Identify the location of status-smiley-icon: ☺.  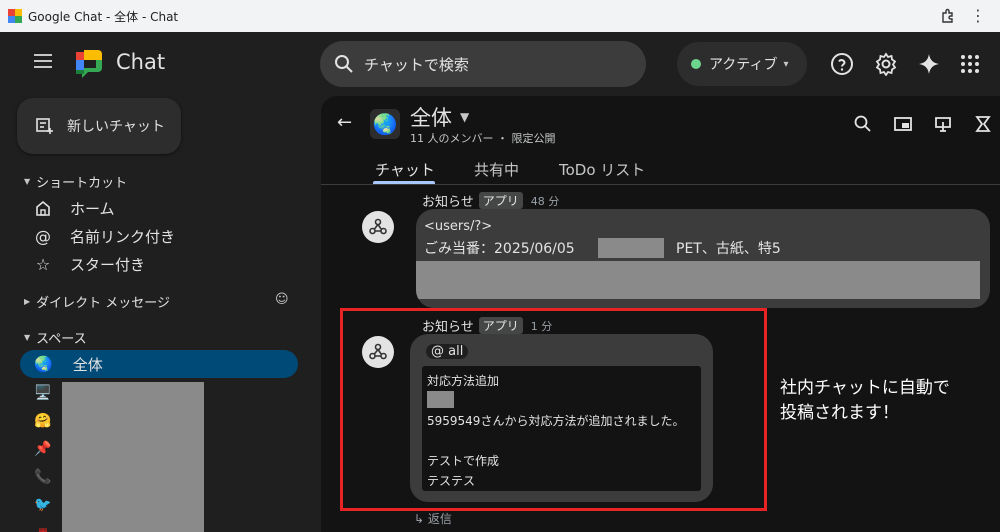
(282, 299).